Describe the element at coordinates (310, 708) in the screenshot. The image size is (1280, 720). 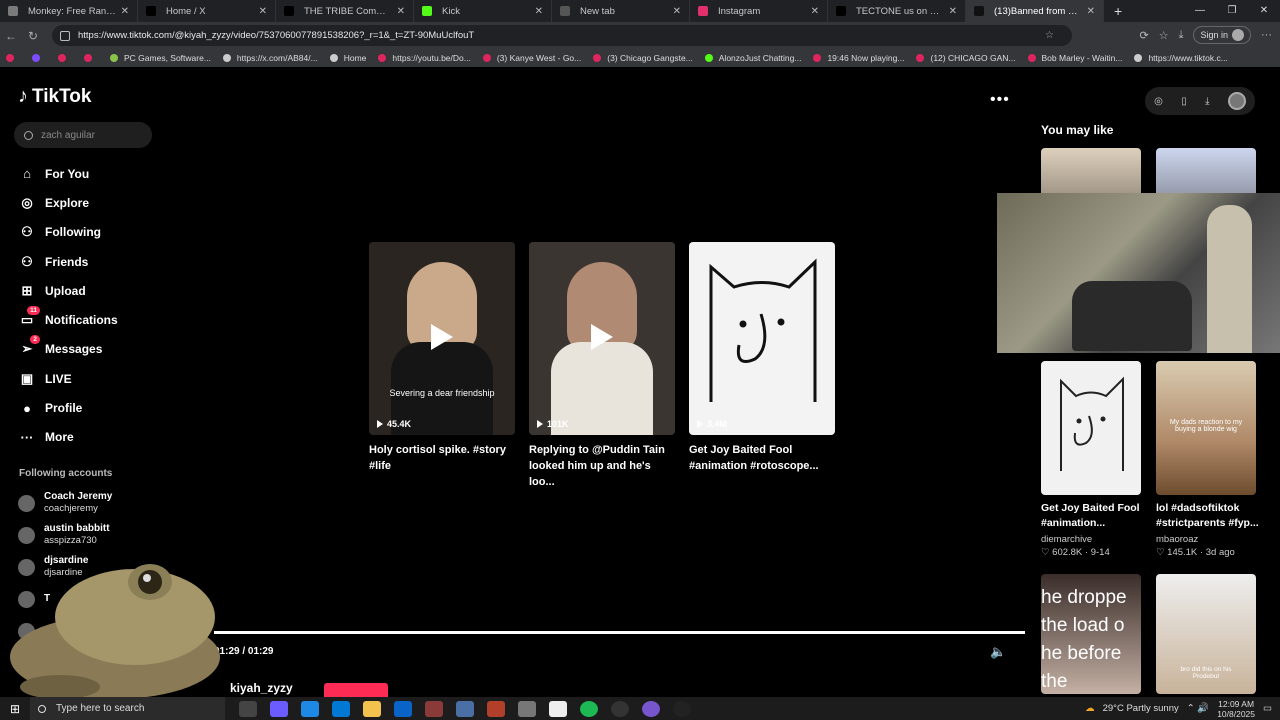
I see `edge-icon` at that location.